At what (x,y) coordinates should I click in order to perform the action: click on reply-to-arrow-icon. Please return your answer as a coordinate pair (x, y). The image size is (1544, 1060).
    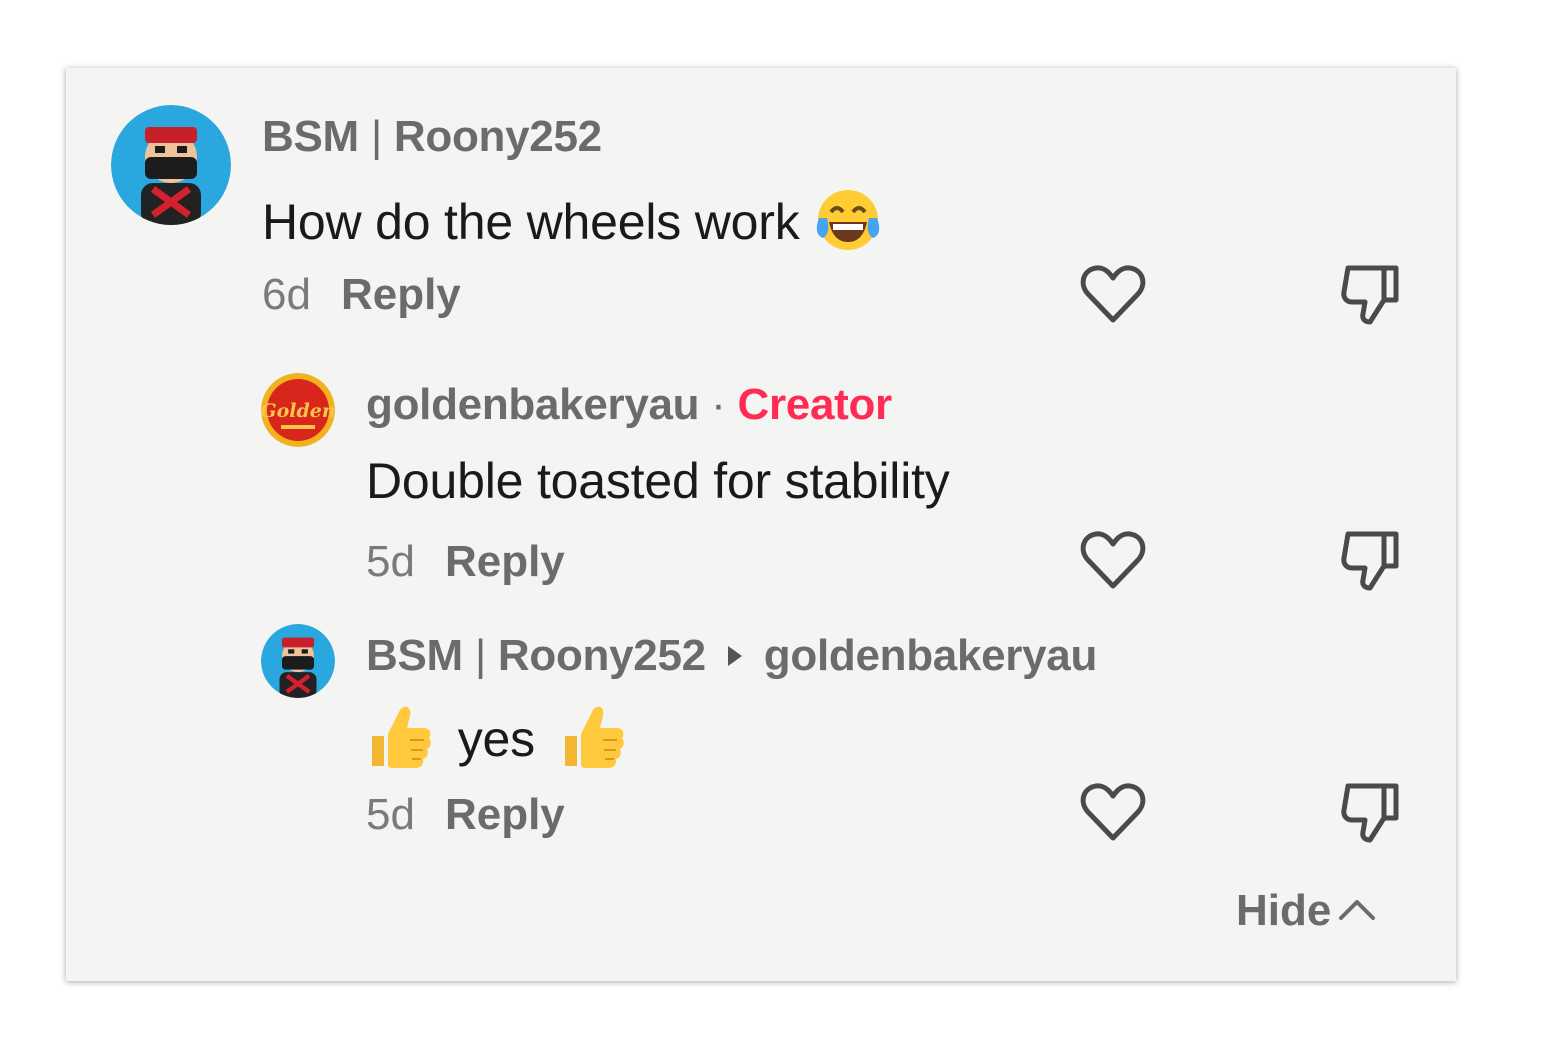
    Looking at the image, I should click on (734, 656).